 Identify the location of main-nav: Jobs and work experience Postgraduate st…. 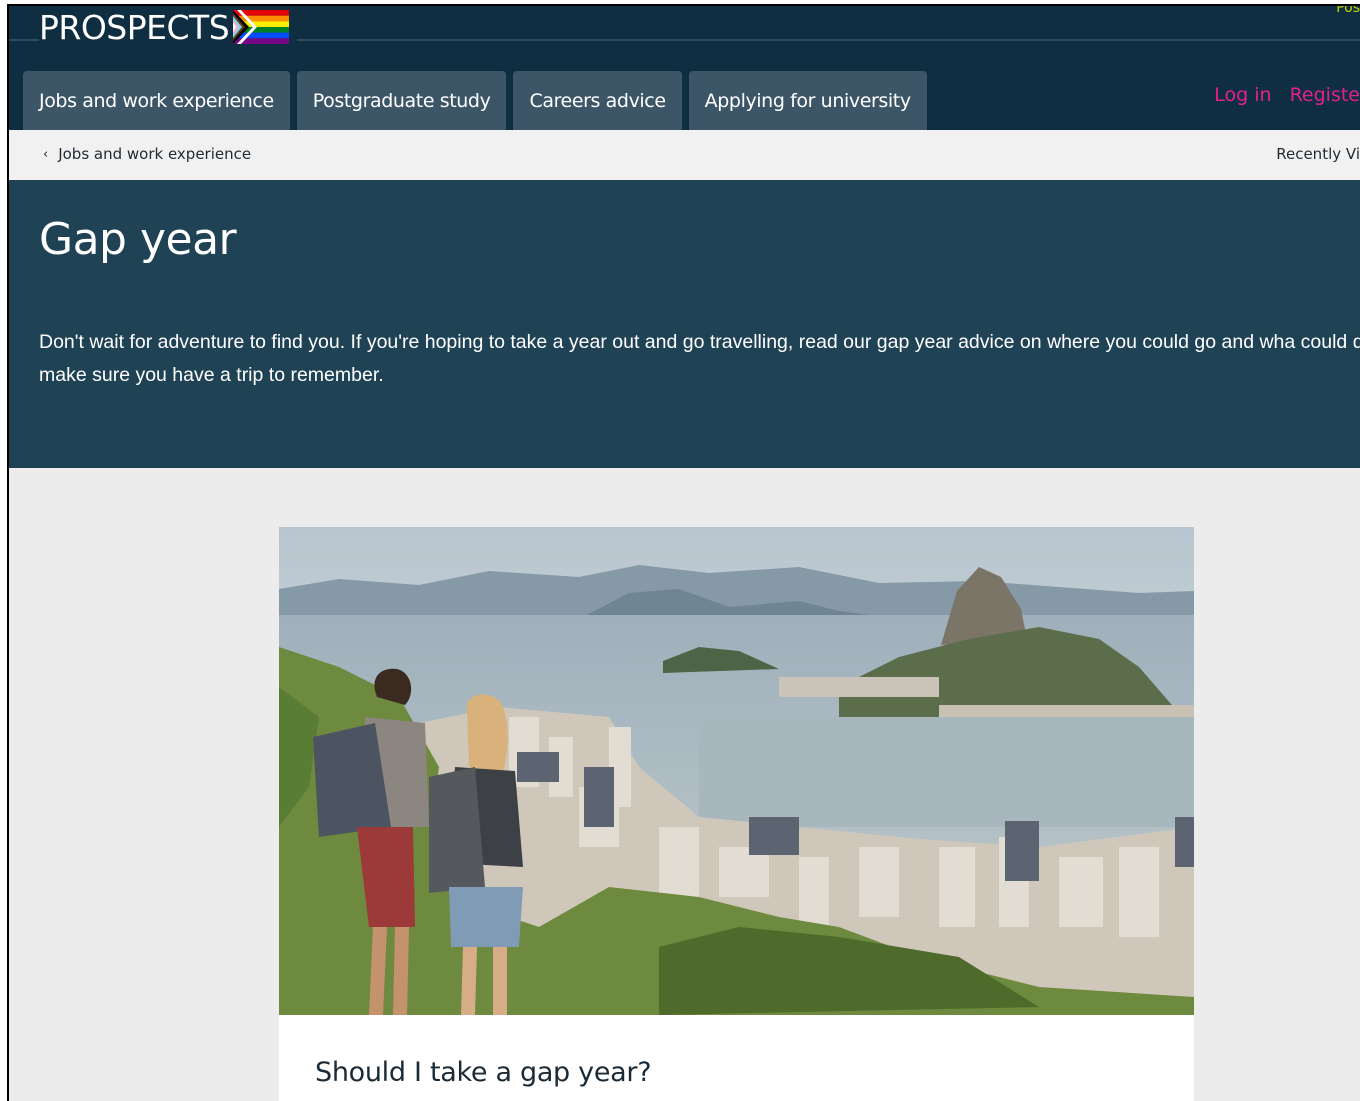
(475, 100).